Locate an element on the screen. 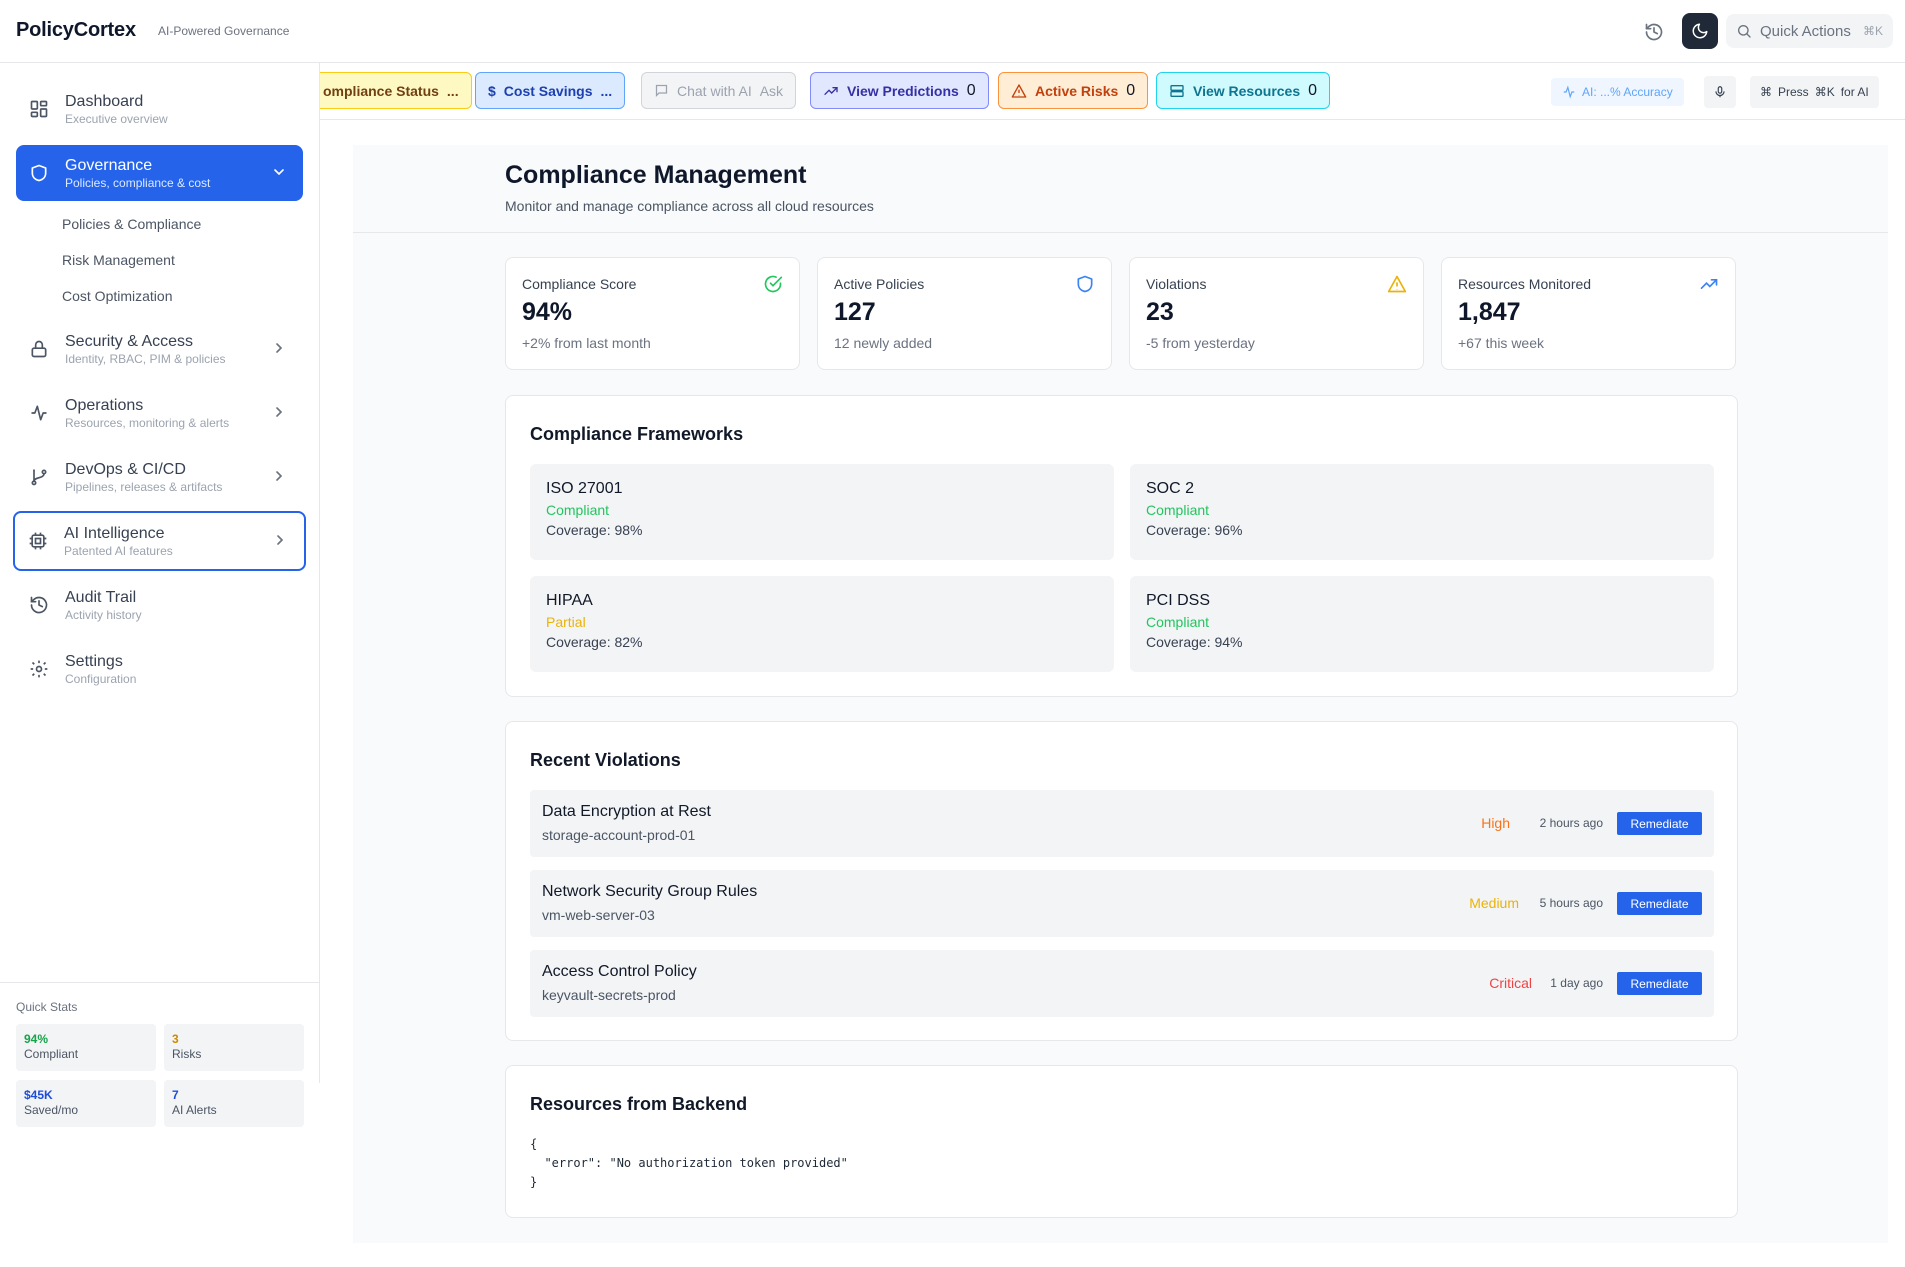  violation-name: Access Control Policy is located at coordinates (619, 972).